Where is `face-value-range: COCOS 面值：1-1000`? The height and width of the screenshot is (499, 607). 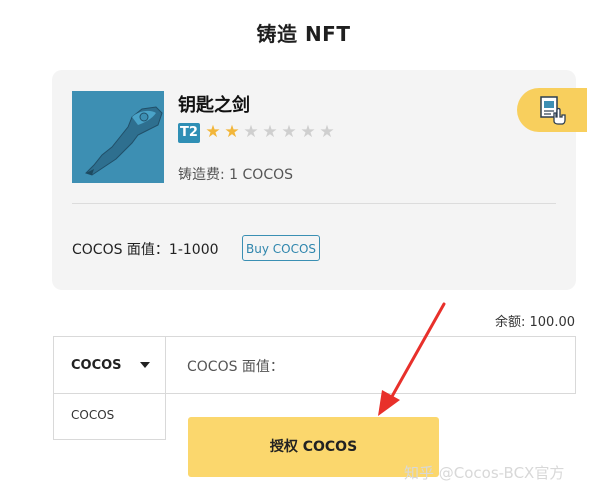 face-value-range: COCOS 面值：1-1000 is located at coordinates (145, 250).